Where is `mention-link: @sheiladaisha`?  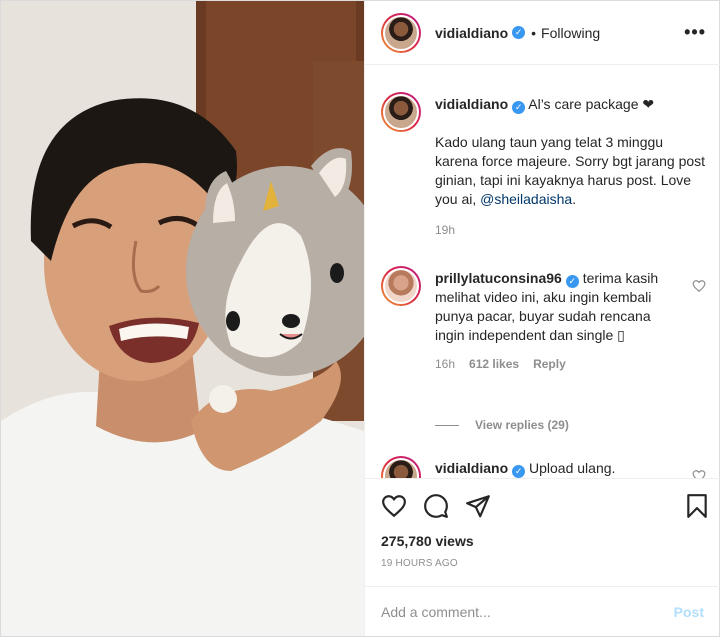 mention-link: @sheiladaisha is located at coordinates (526, 199).